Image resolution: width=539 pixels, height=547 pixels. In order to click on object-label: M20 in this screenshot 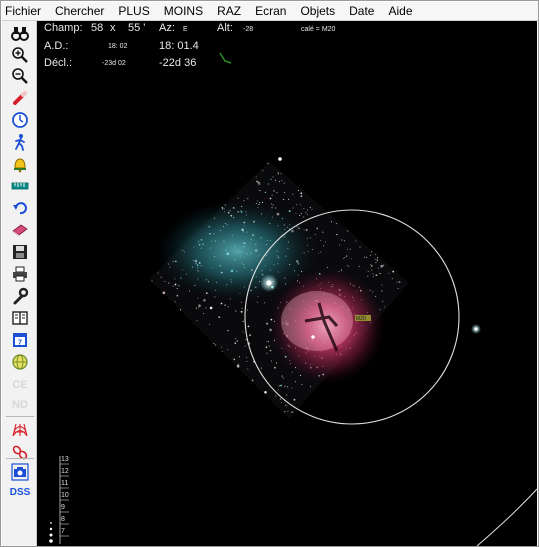, I will do `click(361, 319)`.